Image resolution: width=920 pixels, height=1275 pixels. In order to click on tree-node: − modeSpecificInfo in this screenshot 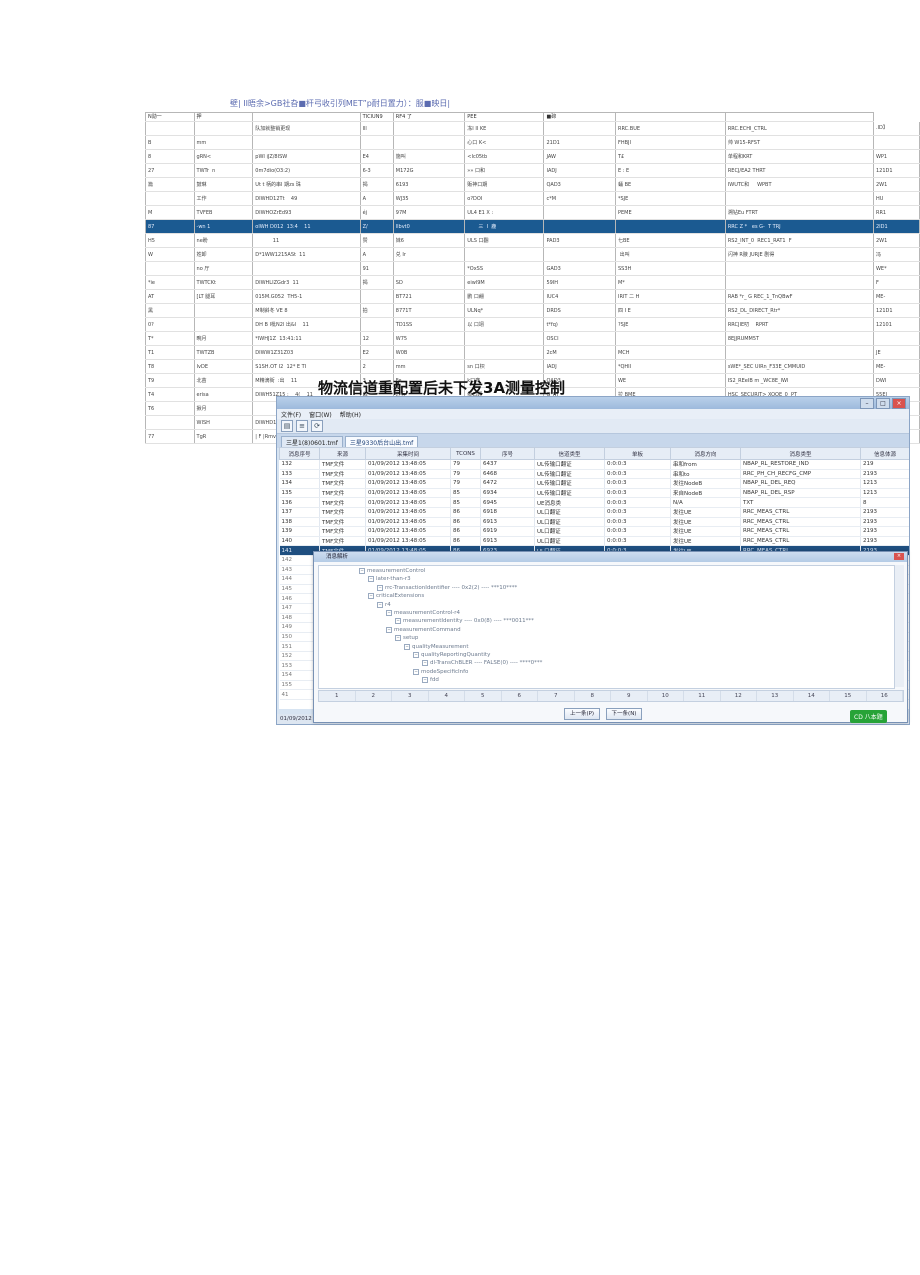, I will do `click(441, 671)`.